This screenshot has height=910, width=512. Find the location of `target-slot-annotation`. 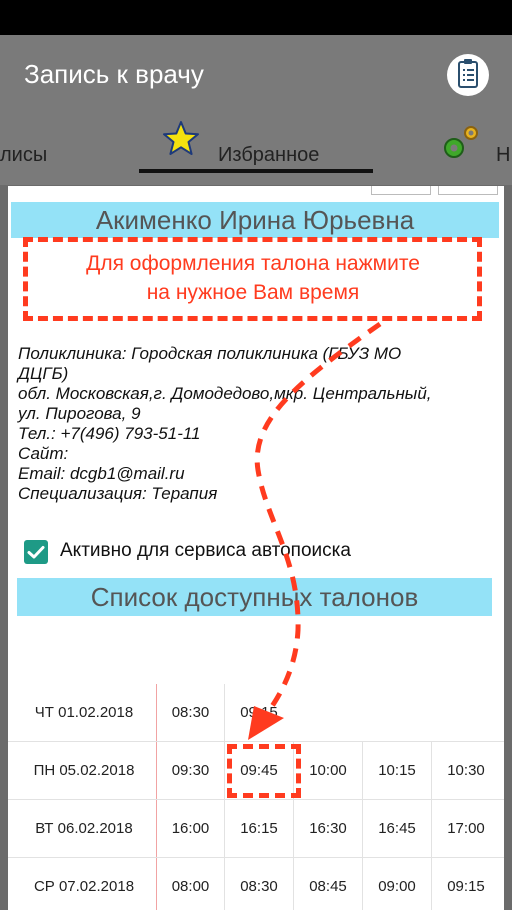

target-slot-annotation is located at coordinates (264, 771).